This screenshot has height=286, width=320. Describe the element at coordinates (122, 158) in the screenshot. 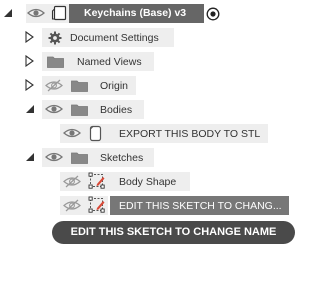

I see `item-label: Sketches` at that location.